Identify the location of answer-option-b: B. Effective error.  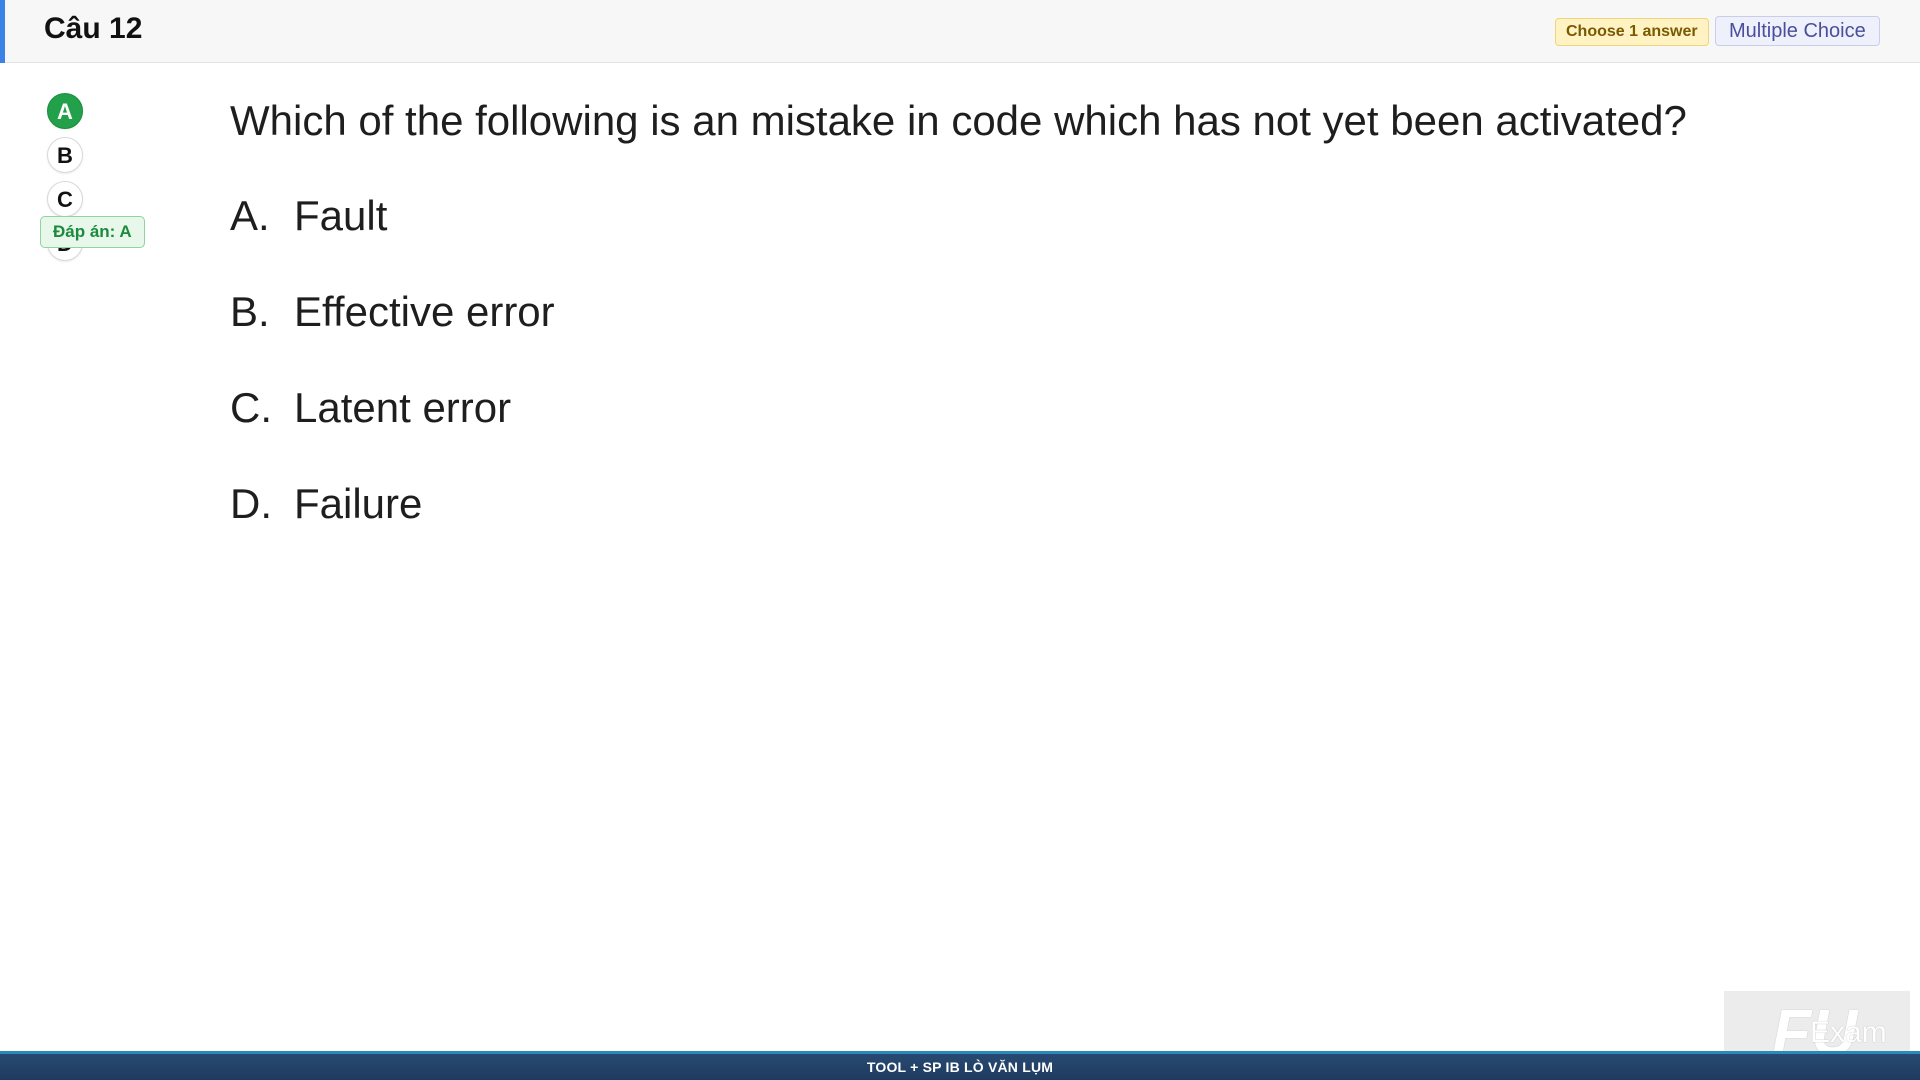
(392, 312).